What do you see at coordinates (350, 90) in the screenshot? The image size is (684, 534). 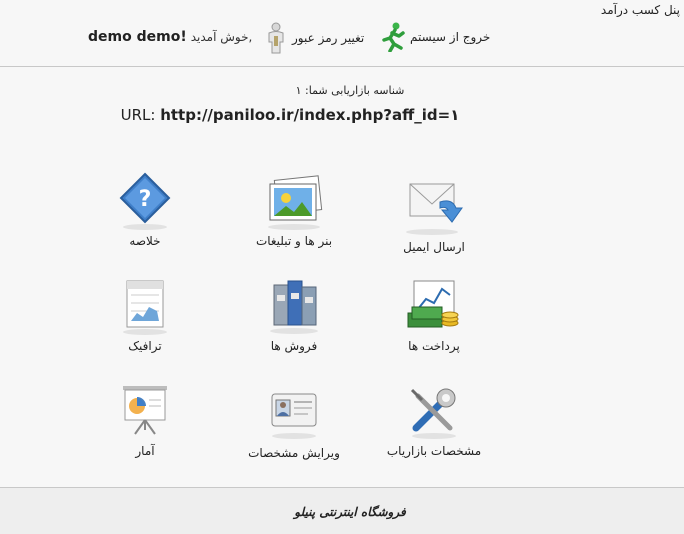 I see `tracking-id: شناسه بازاریابی شما: ۱` at bounding box center [350, 90].